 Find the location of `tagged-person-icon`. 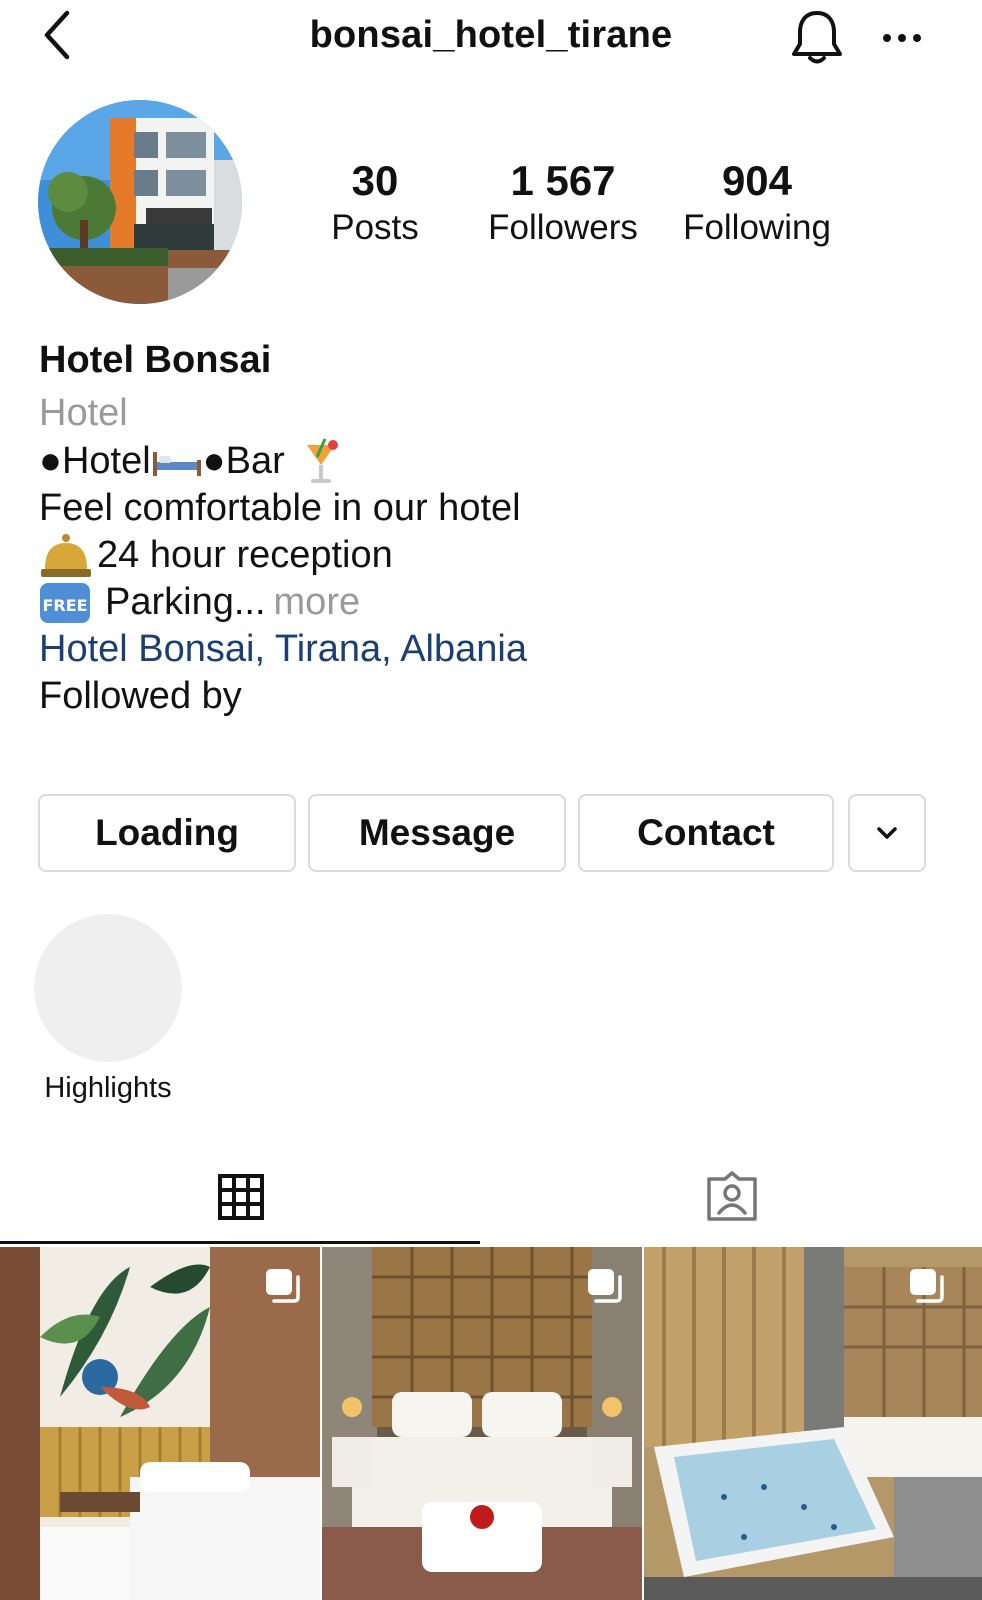

tagged-person-icon is located at coordinates (732, 1196).